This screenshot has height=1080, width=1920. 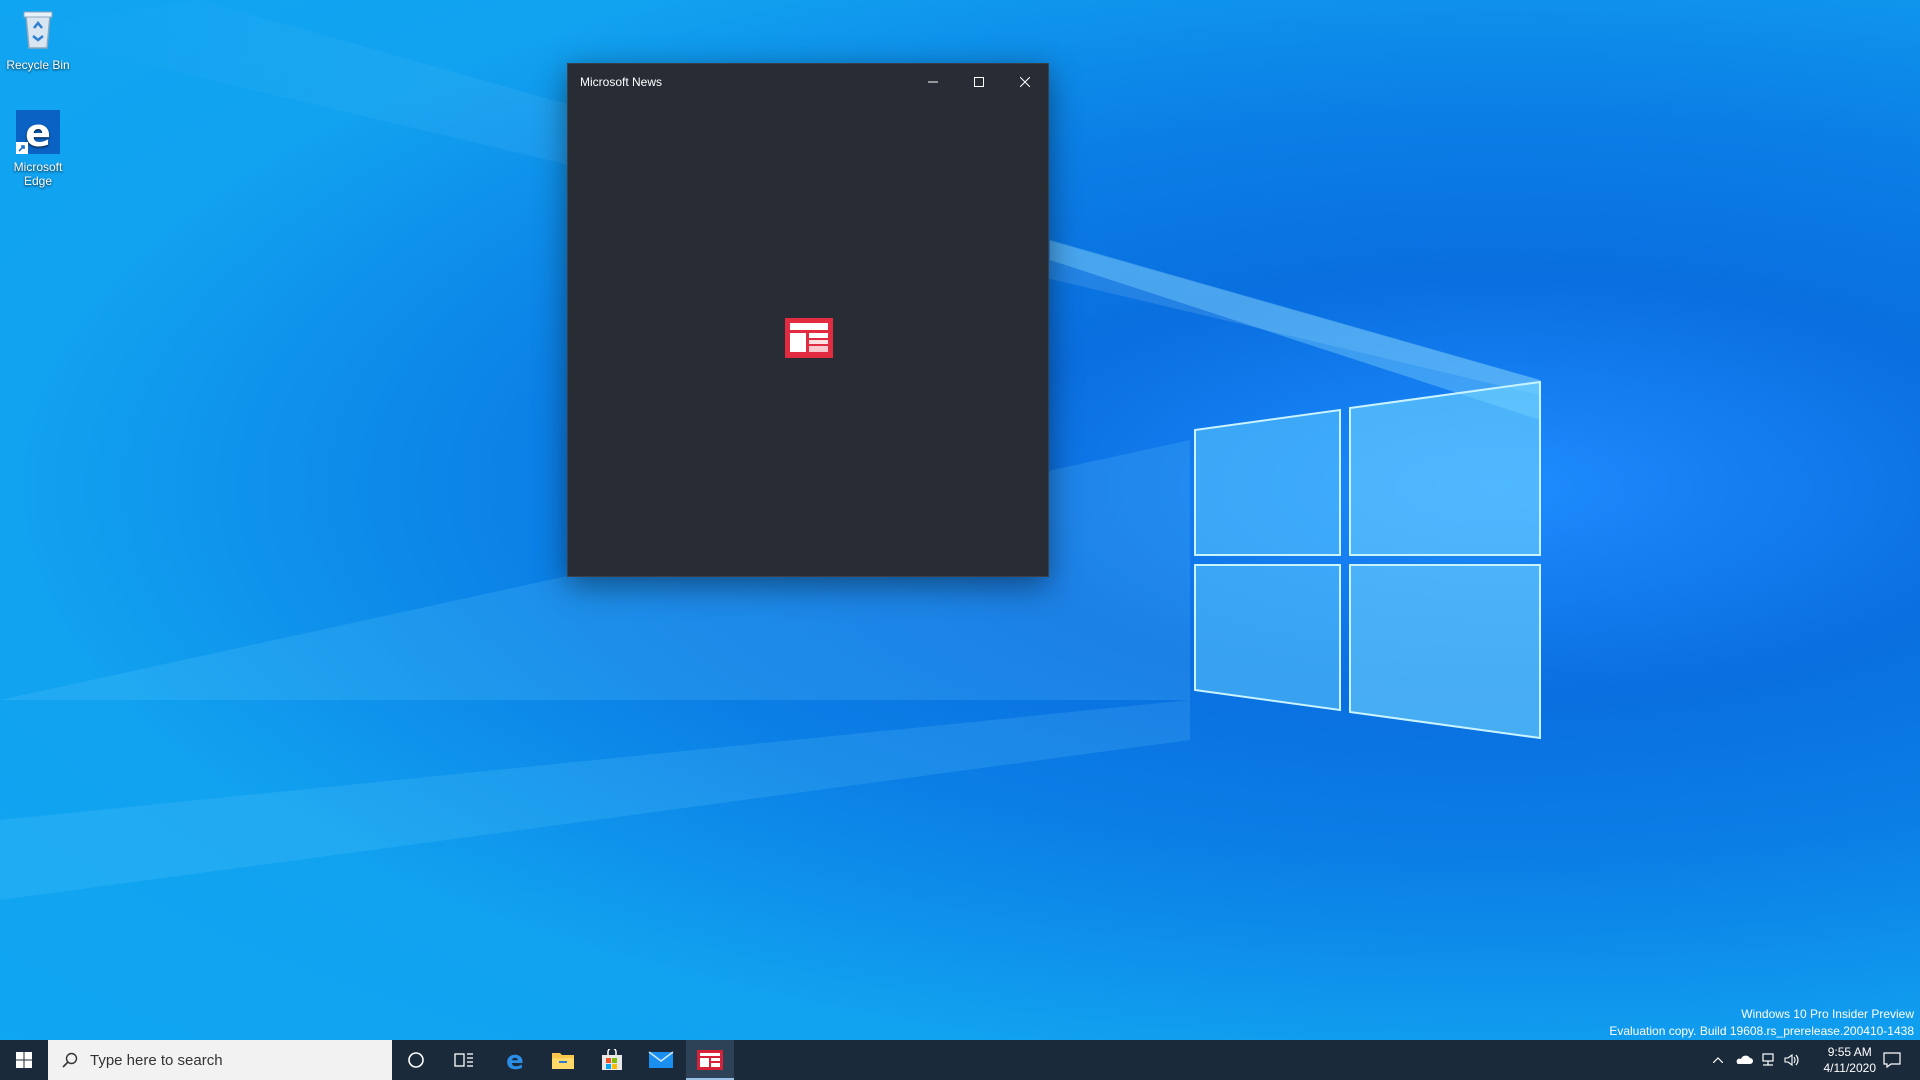 I want to click on window-titlebar: Microsoft News, so click(x=808, y=82).